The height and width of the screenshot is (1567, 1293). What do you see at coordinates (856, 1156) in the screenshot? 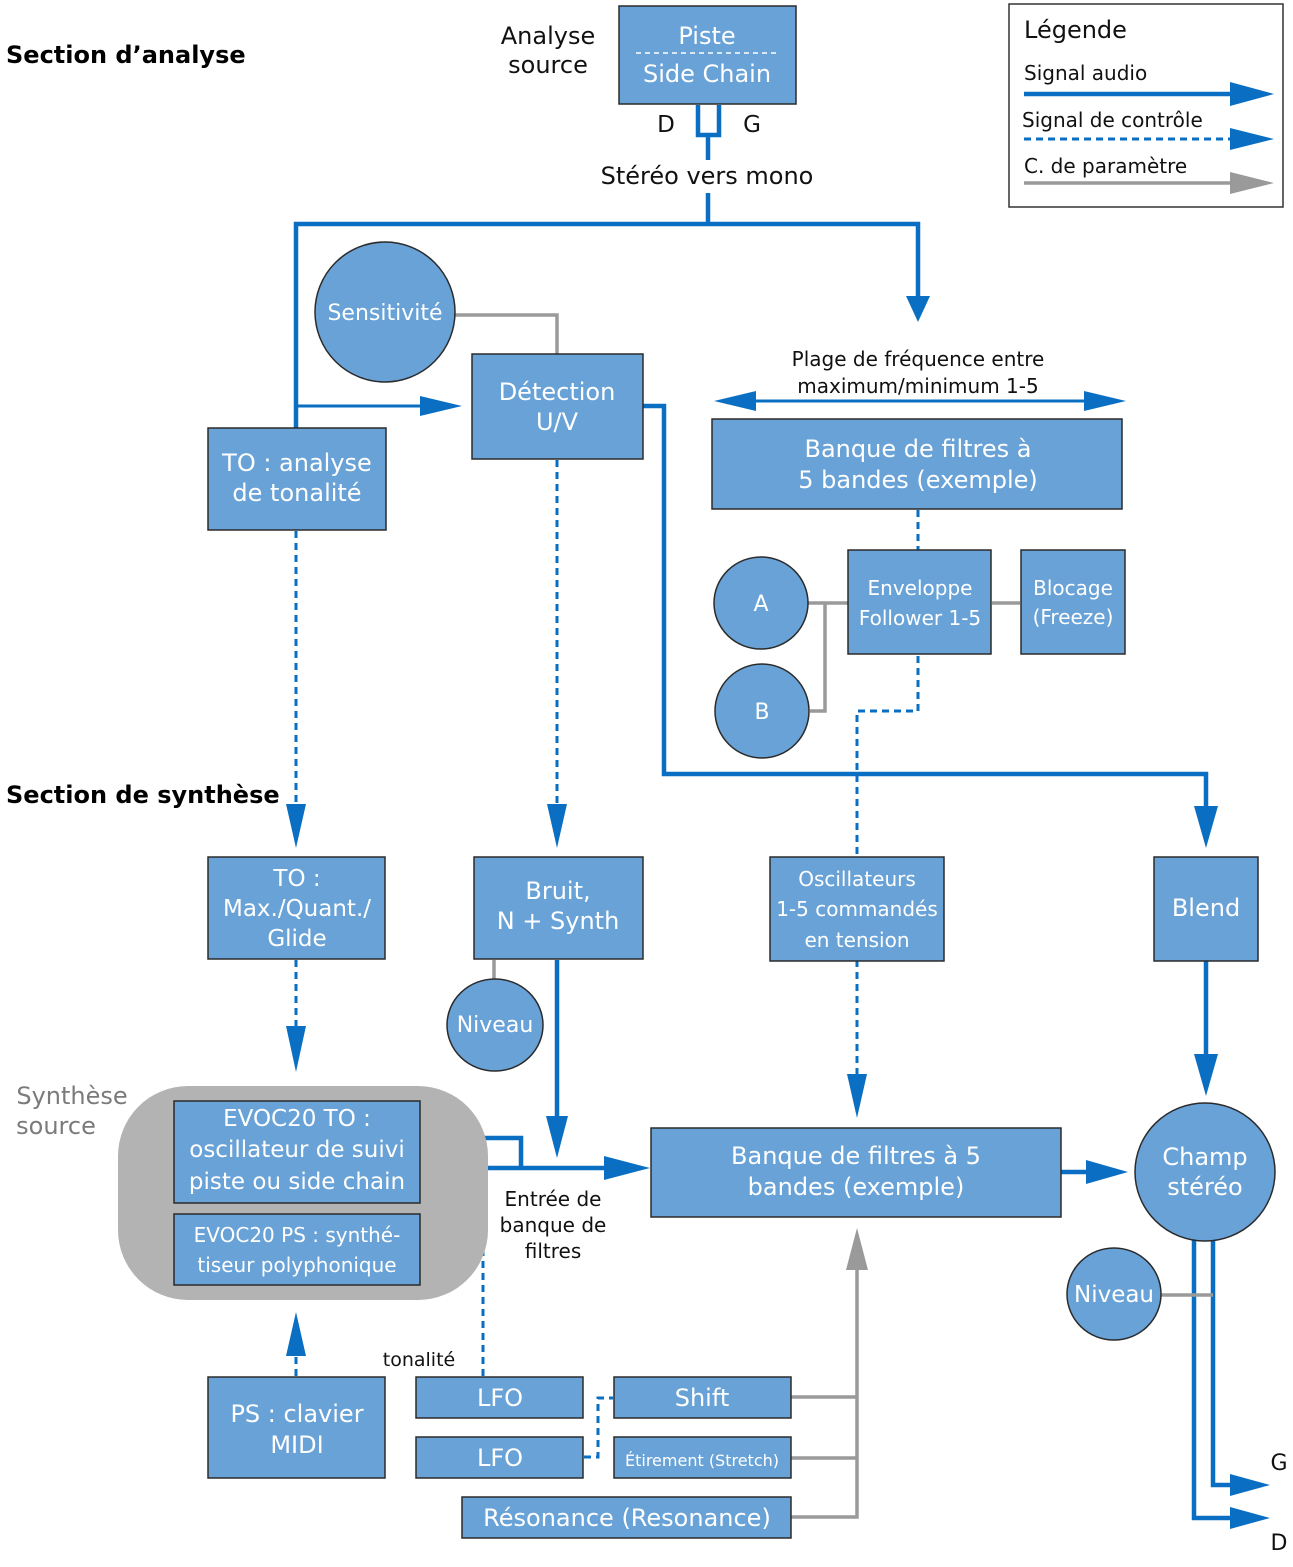
I see `synth-bank-label-1: Banque de filtres à 5` at bounding box center [856, 1156].